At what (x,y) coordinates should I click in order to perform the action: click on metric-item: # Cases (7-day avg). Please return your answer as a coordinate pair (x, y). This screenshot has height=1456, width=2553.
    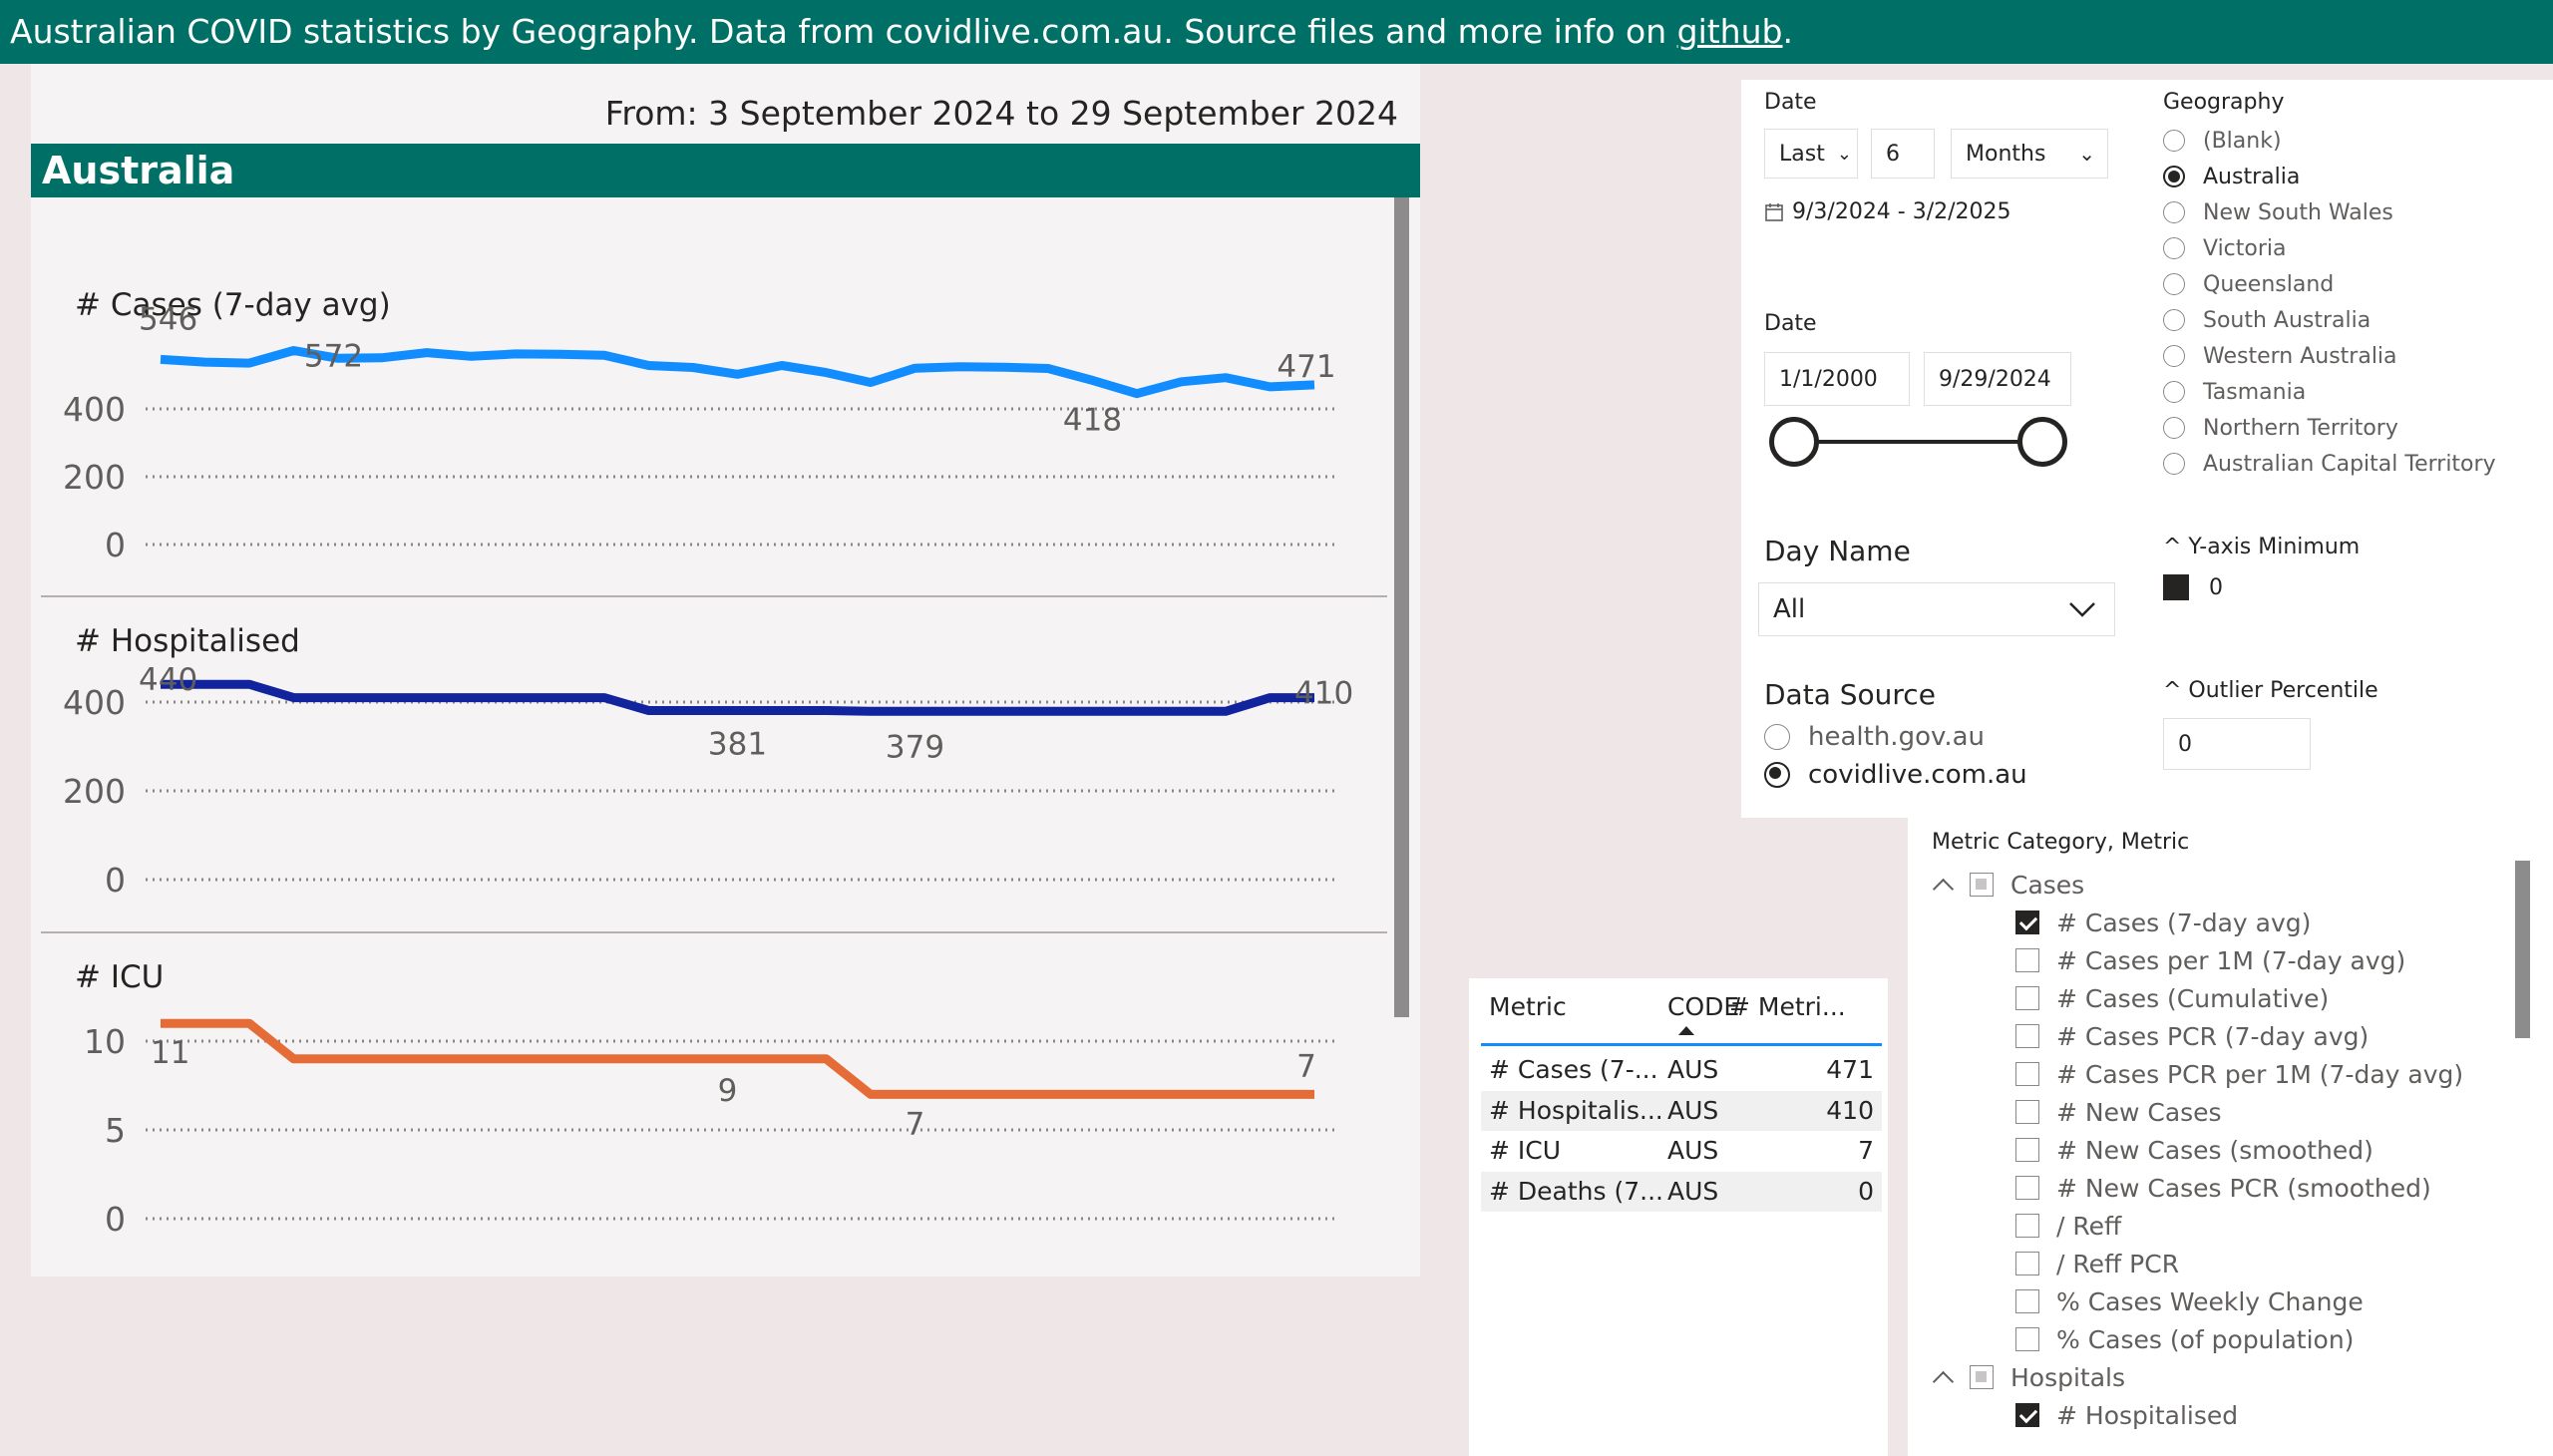
    Looking at the image, I should click on (2163, 922).